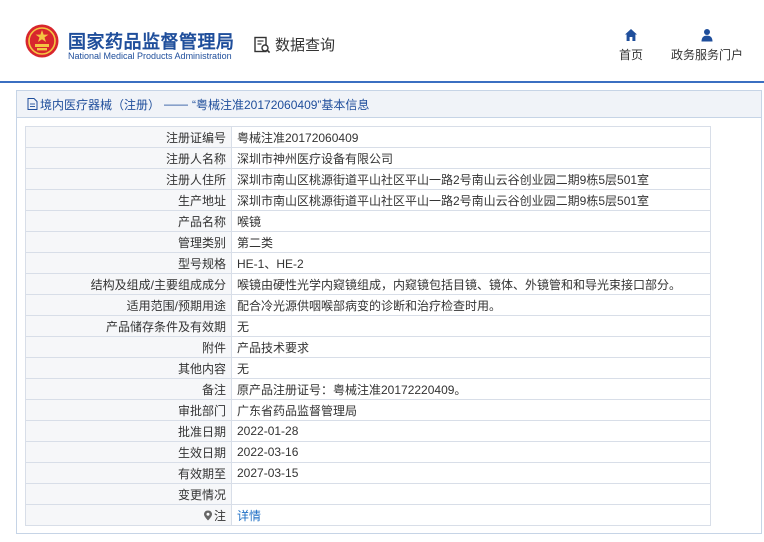 The image size is (764, 542). Describe the element at coordinates (630, 55) in the screenshot. I see `nav-home-label: 首页` at that location.